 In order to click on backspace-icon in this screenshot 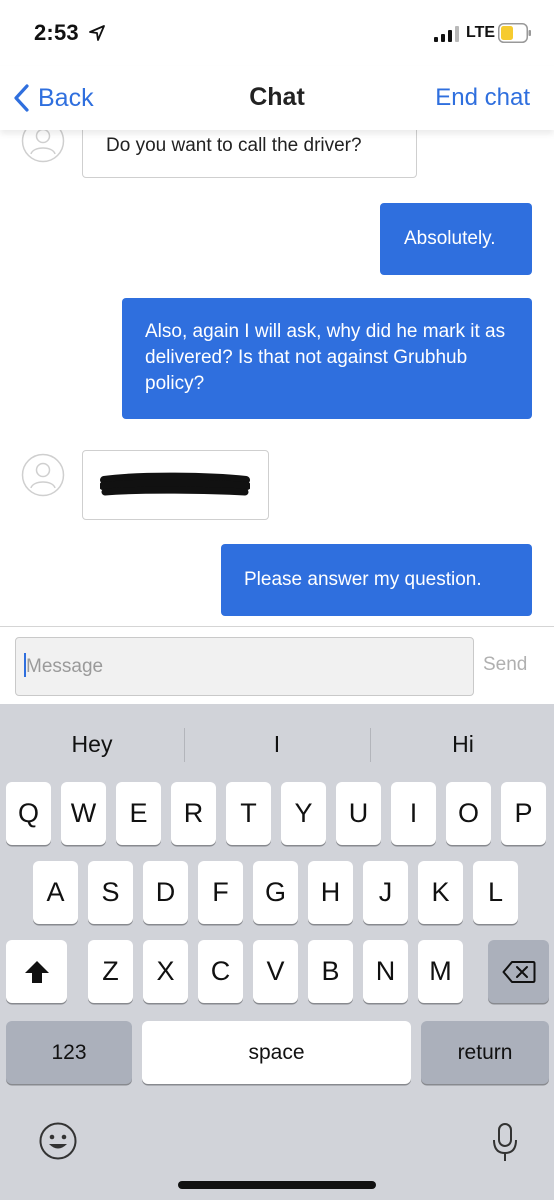, I will do `click(518, 971)`.